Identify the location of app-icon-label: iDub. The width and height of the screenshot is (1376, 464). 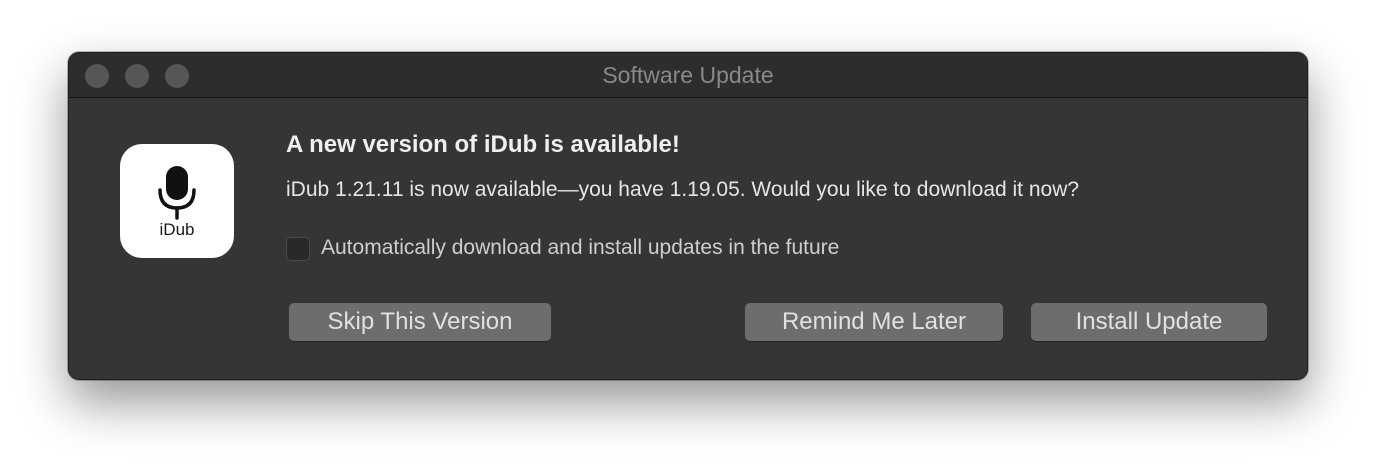
(177, 229).